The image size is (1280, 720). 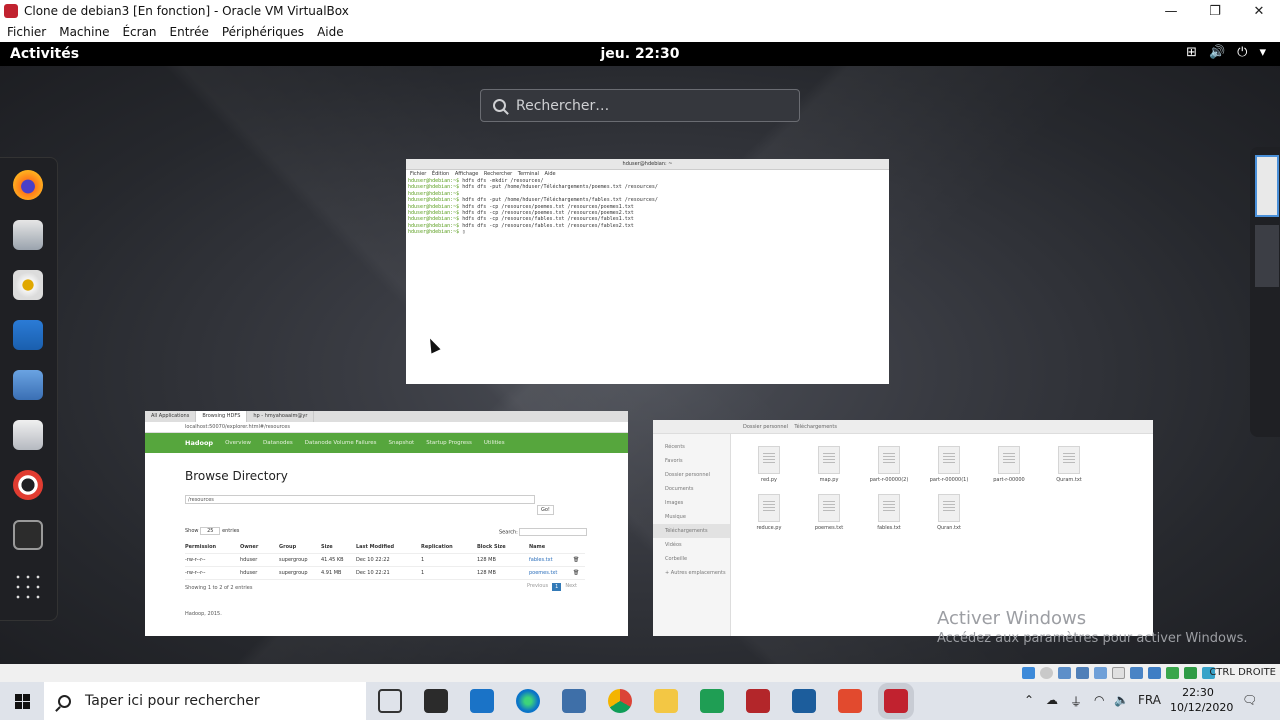 I want to click on file-link: fables.txt, so click(x=551, y=560).